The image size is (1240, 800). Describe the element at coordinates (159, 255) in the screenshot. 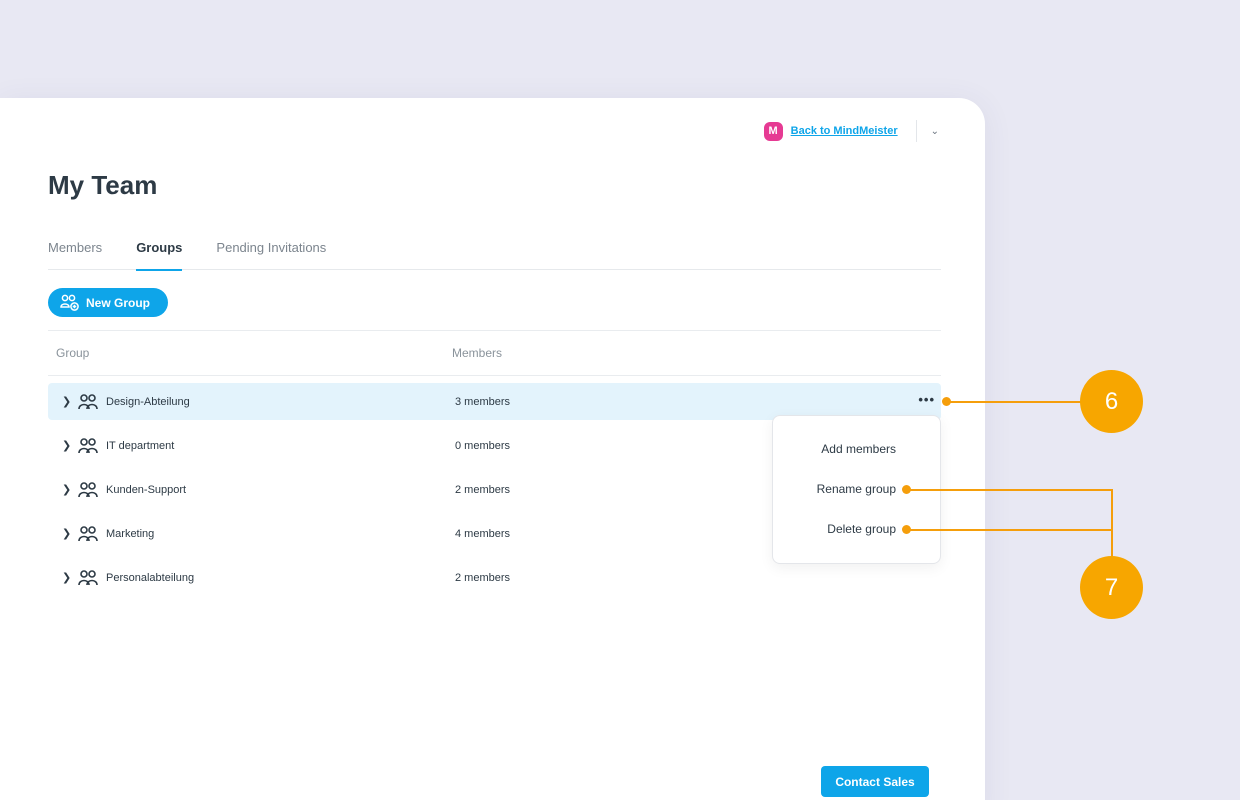

I see `tab-groups: Groups` at that location.